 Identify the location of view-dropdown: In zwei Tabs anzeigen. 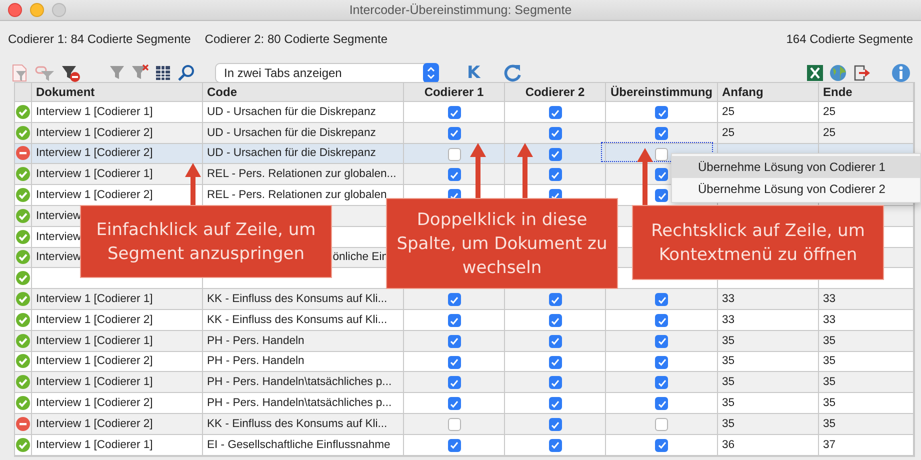
(327, 73).